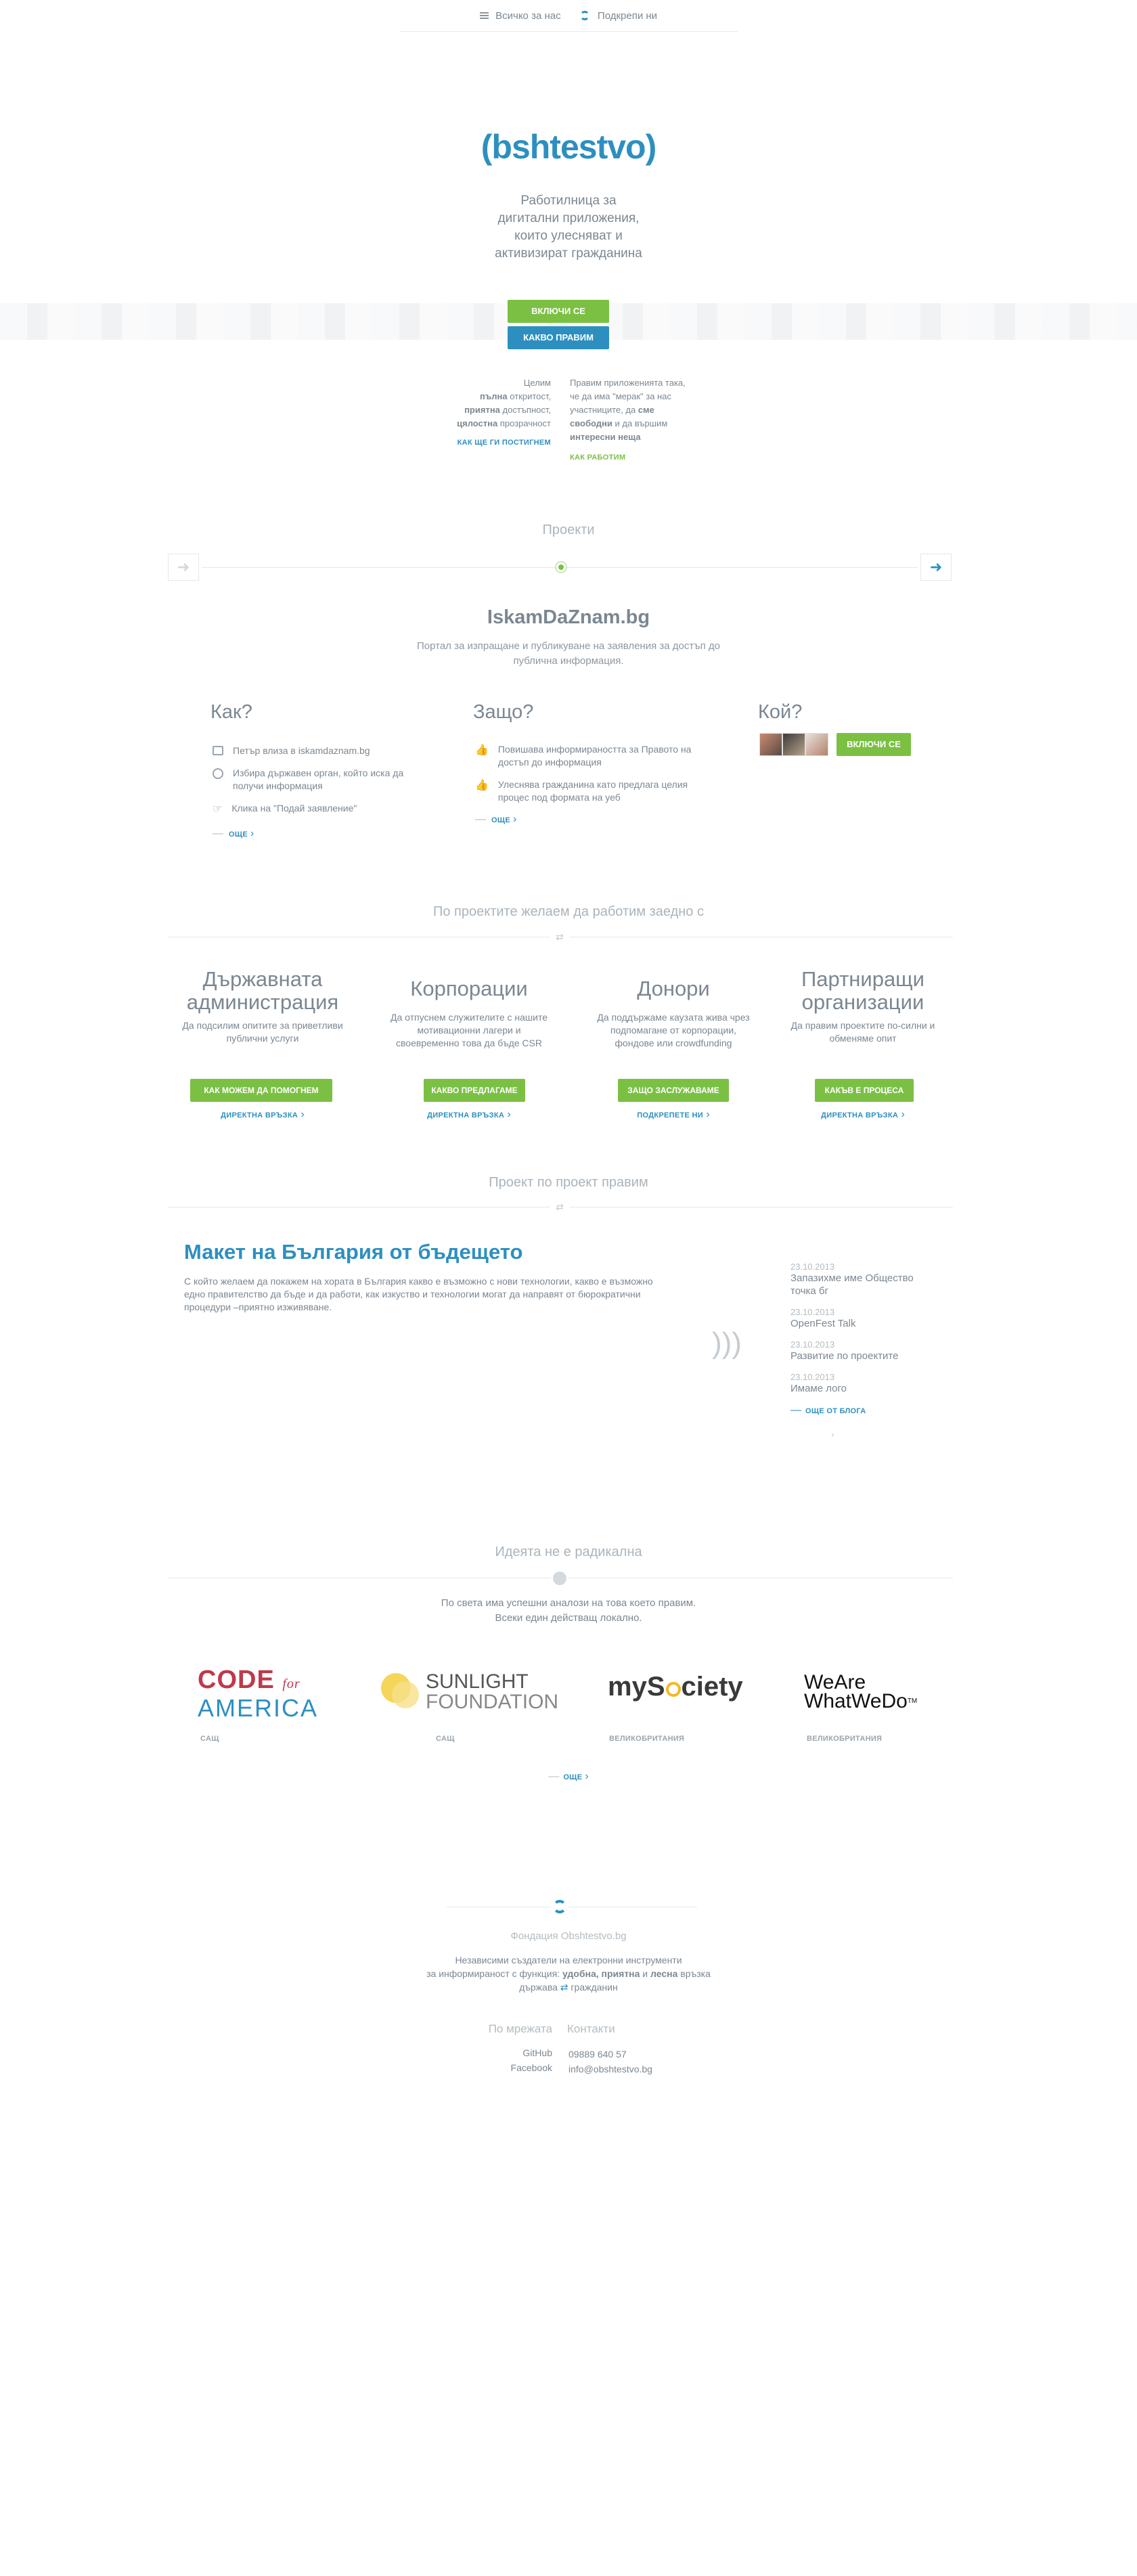  What do you see at coordinates (554, 1776) in the screenshot?
I see `dash-icon: —` at bounding box center [554, 1776].